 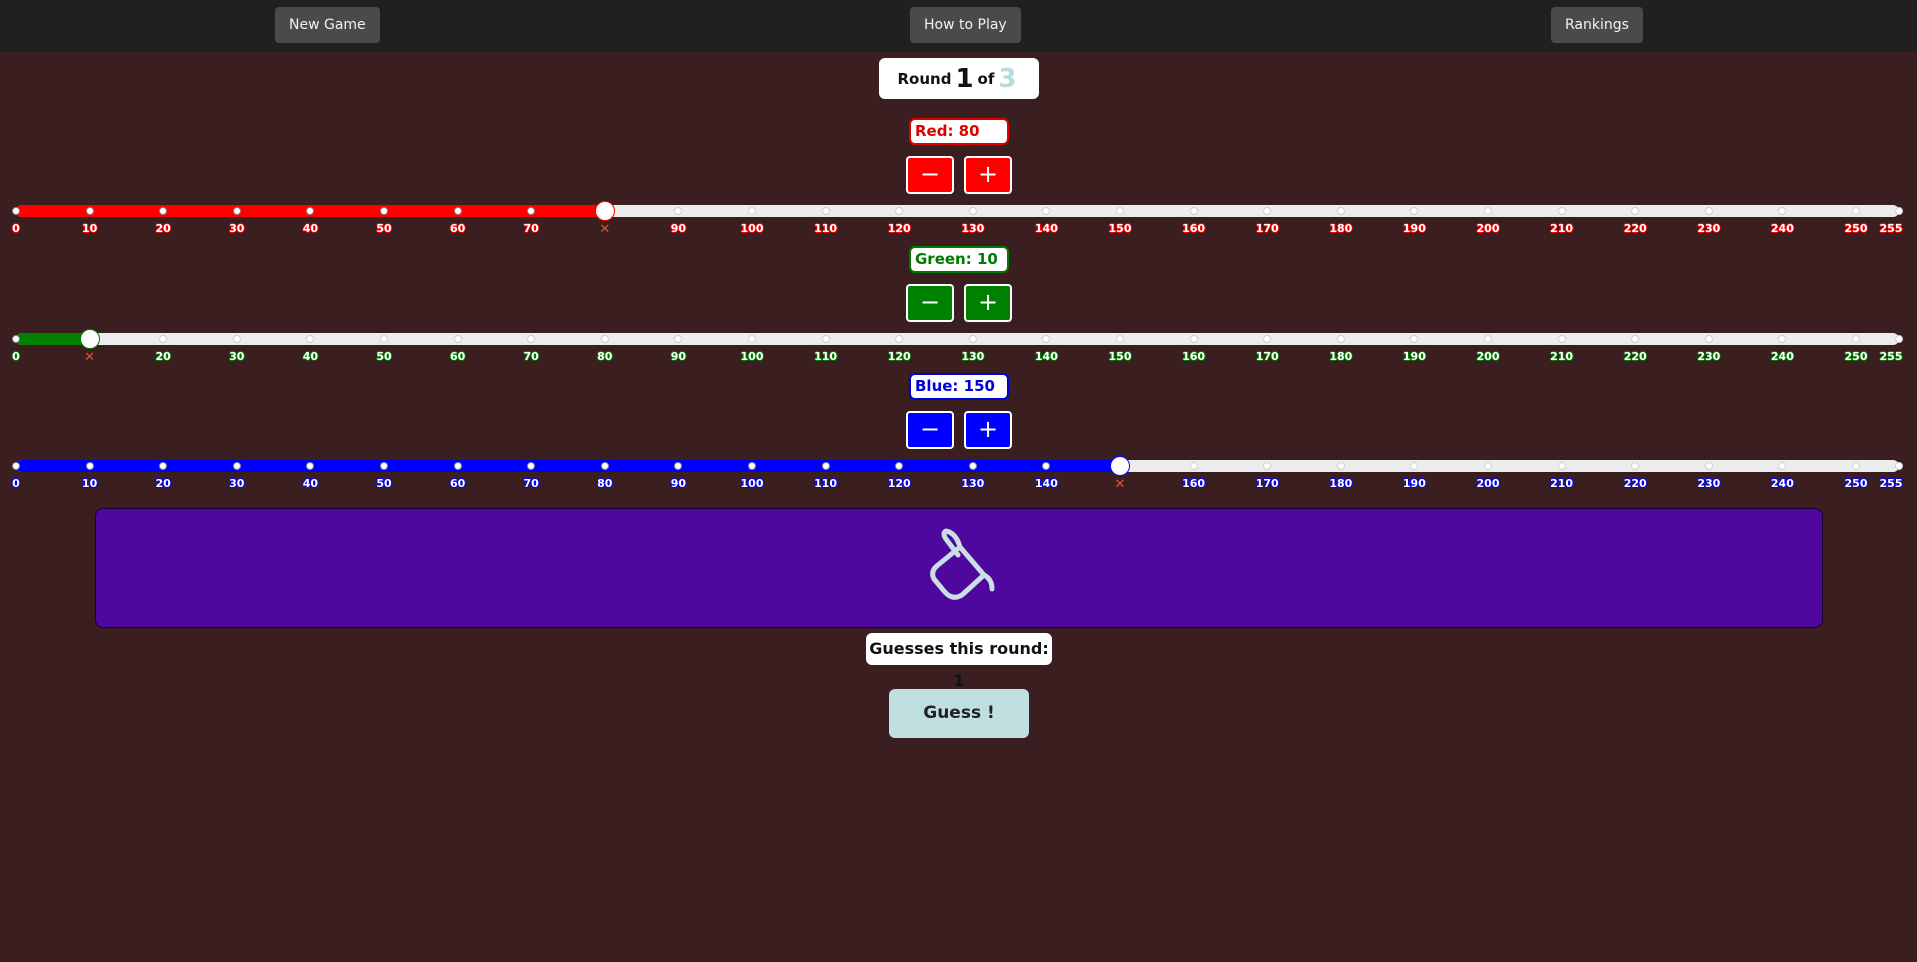 I want to click on green-tick-label: 0, so click(x=16, y=356).